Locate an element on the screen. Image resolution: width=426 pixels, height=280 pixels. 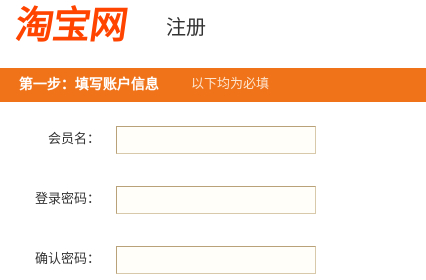
confirm-password-row: 确认密码： is located at coordinates (213, 262).